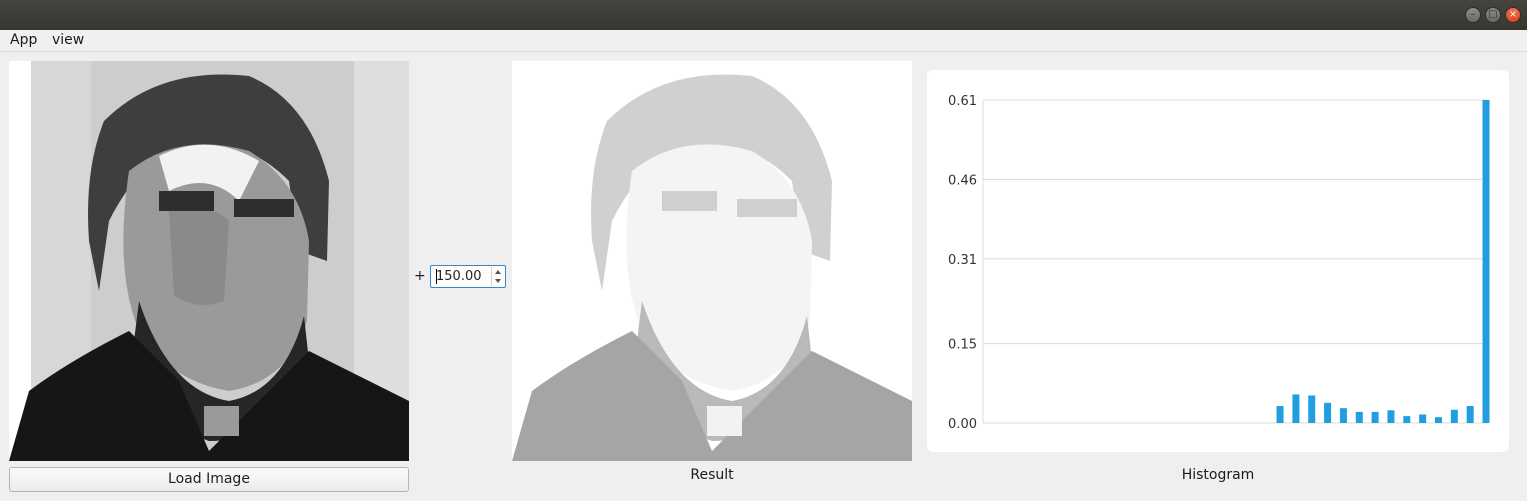  What do you see at coordinates (962, 260) in the screenshot?
I see `y-tick-label: 0.31` at bounding box center [962, 260].